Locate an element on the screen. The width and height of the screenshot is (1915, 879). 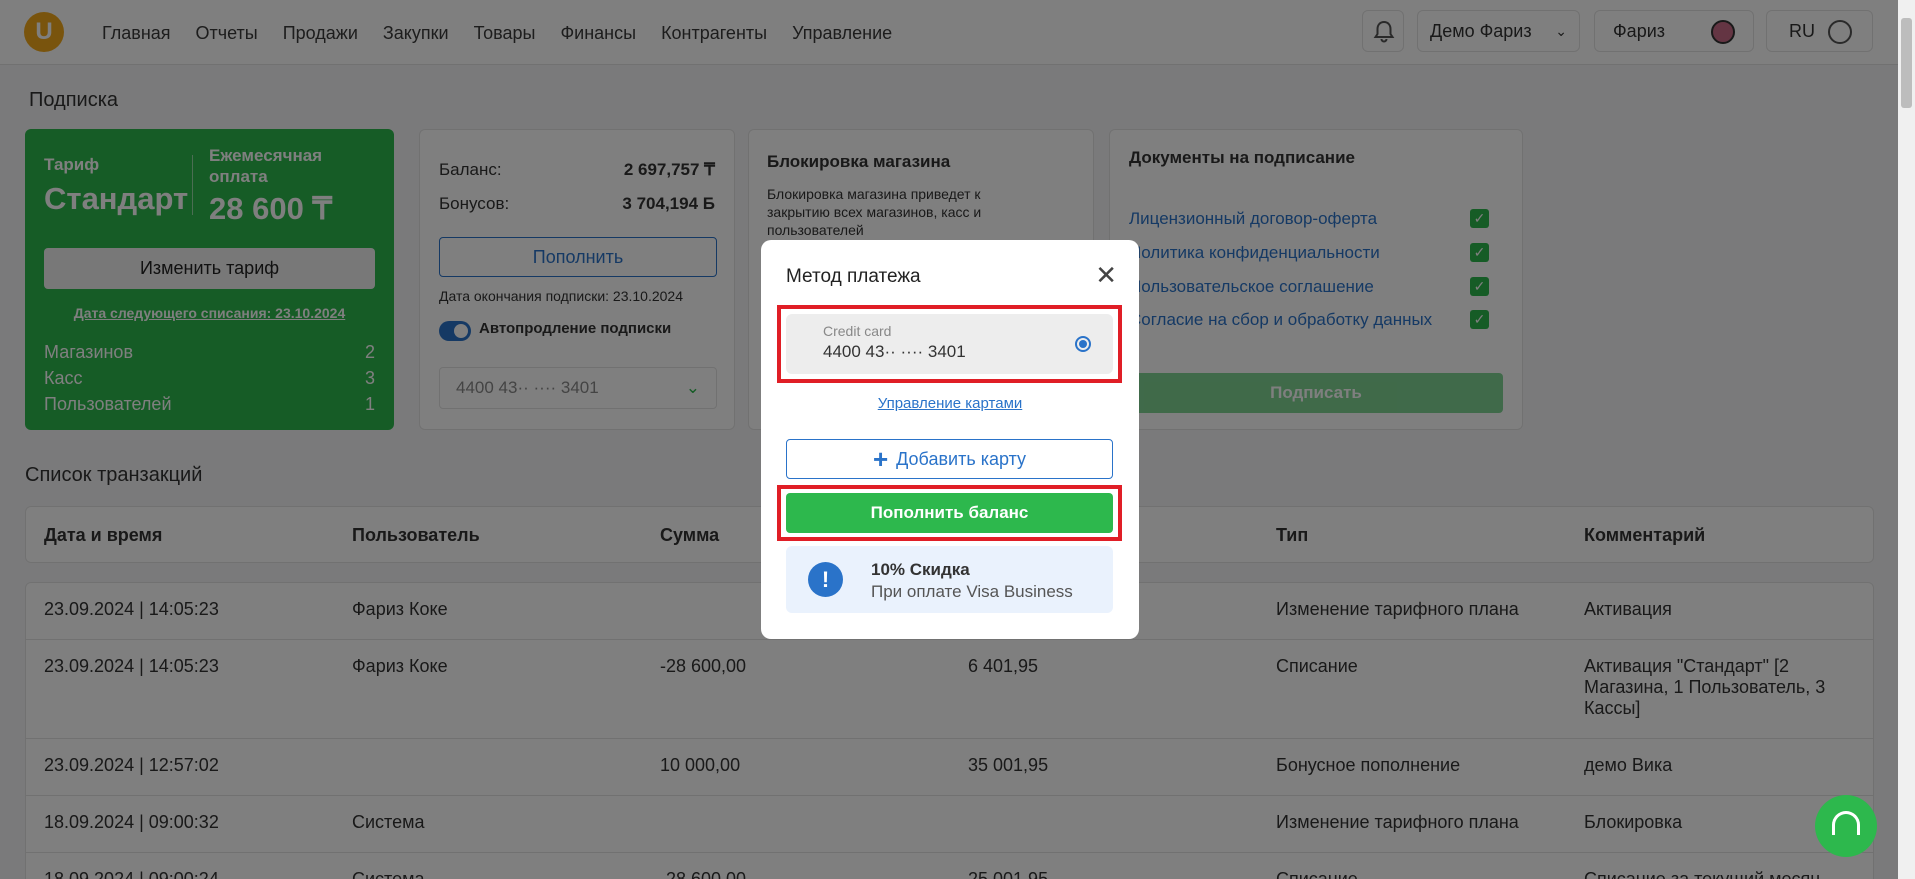
add-card-button: + Добавить карту is located at coordinates (949, 459).